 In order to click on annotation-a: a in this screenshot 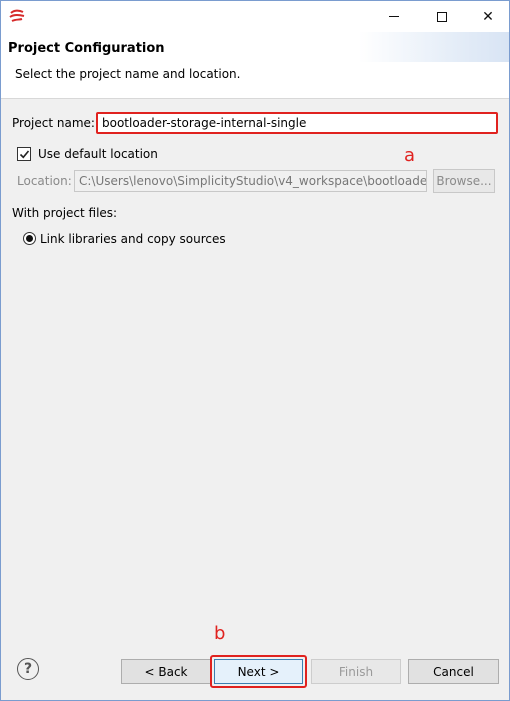, I will do `click(410, 155)`.